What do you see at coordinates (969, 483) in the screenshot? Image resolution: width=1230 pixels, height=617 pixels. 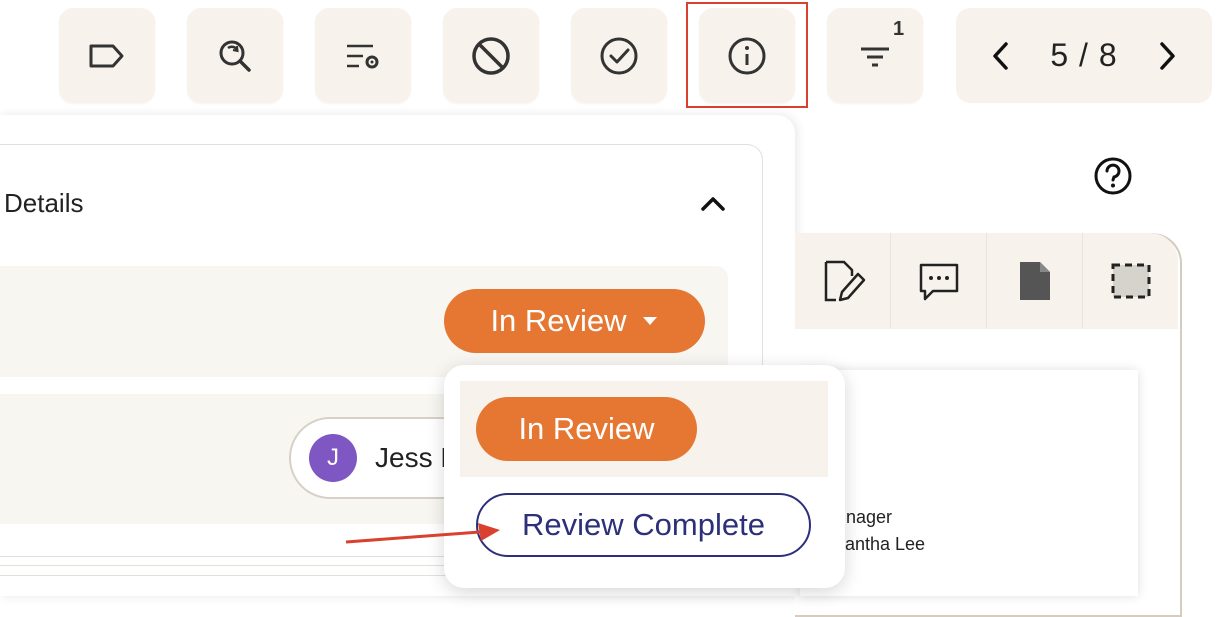 I see `document-page` at bounding box center [969, 483].